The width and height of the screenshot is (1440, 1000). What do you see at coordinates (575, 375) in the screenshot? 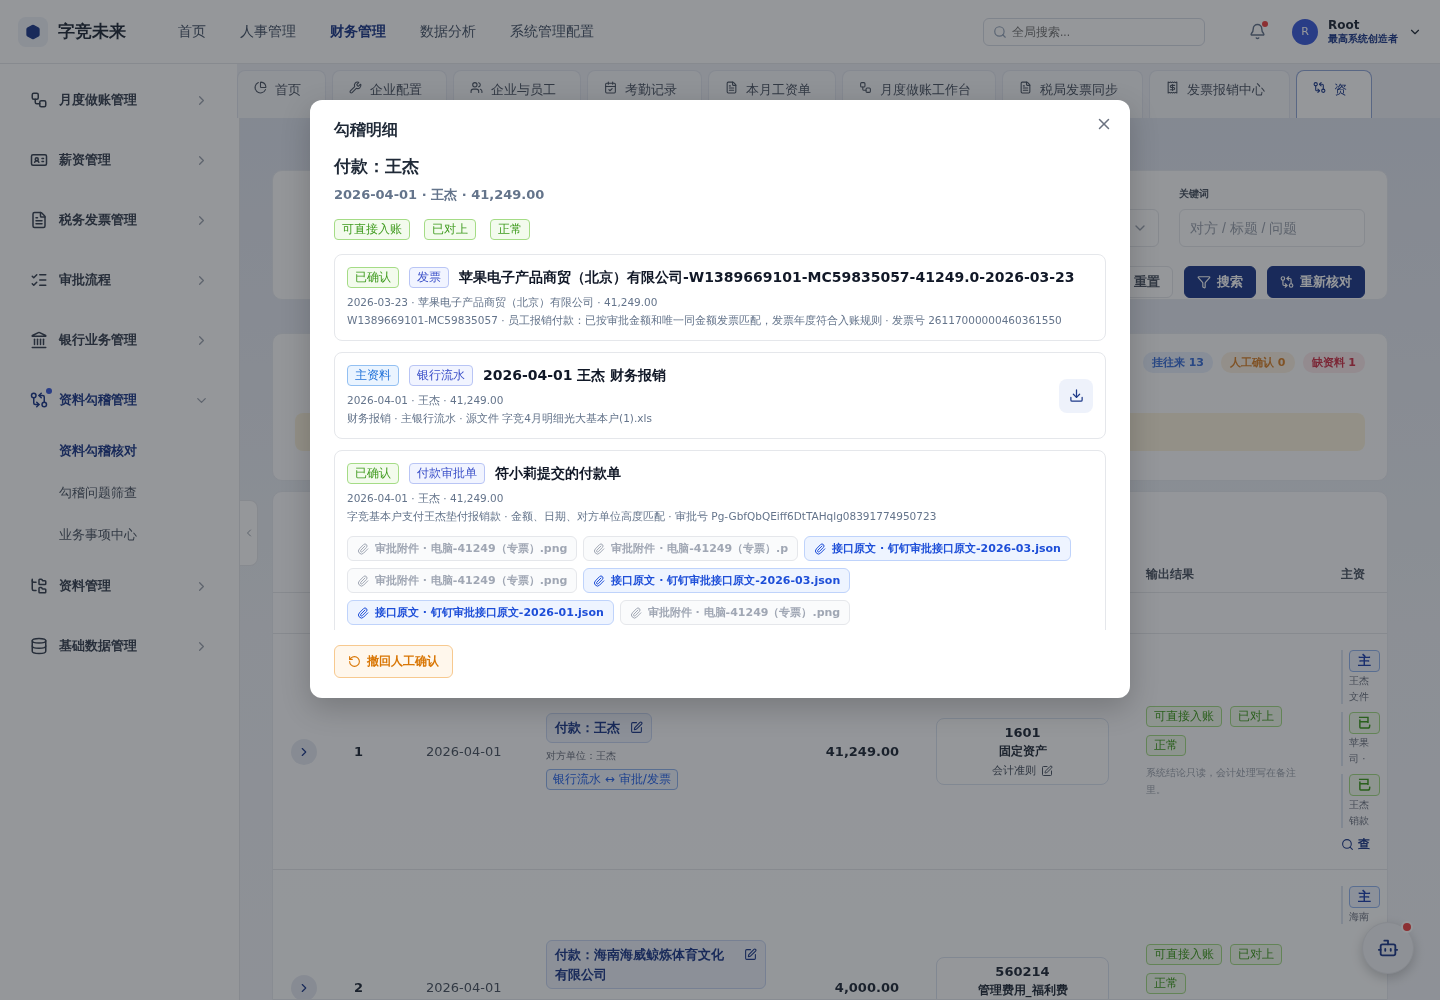
I see `record-title: 2026-04-01 王杰 财务报销` at bounding box center [575, 375].